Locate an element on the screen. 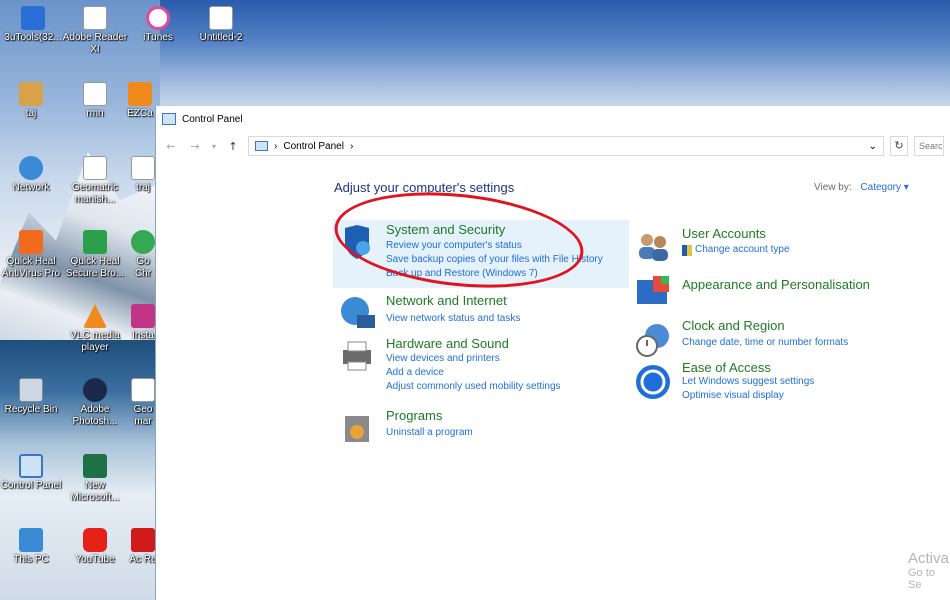 Image resolution: width=950 pixels, height=600 pixels. desktop-icon-instagram: Insta is located at coordinates (143, 323).